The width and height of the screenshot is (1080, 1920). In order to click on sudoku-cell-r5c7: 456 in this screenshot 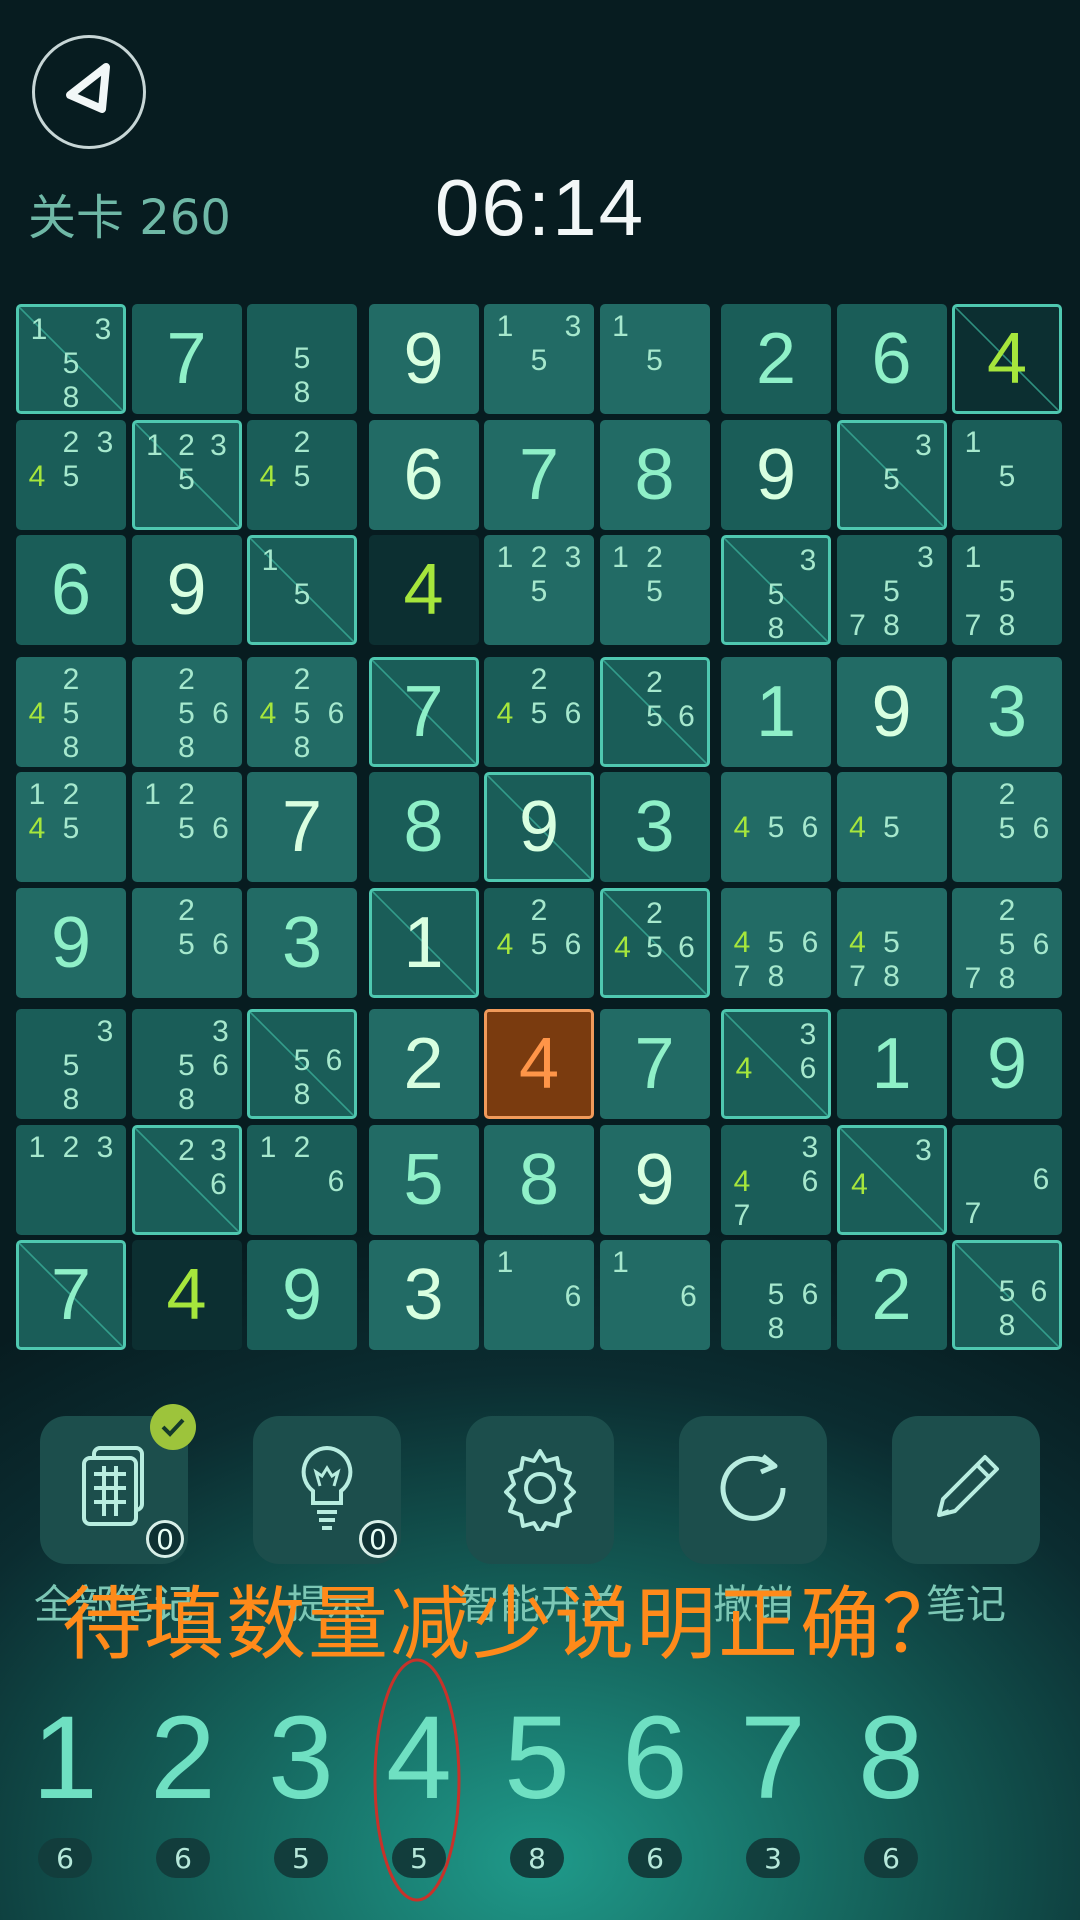, I will do `click(776, 827)`.